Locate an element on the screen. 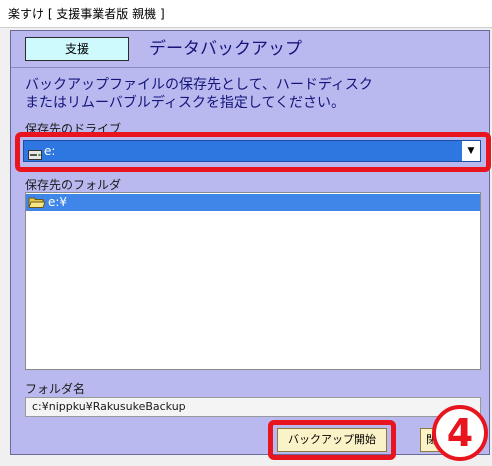  folder-name-label: フォルダ名 is located at coordinates (55, 389).